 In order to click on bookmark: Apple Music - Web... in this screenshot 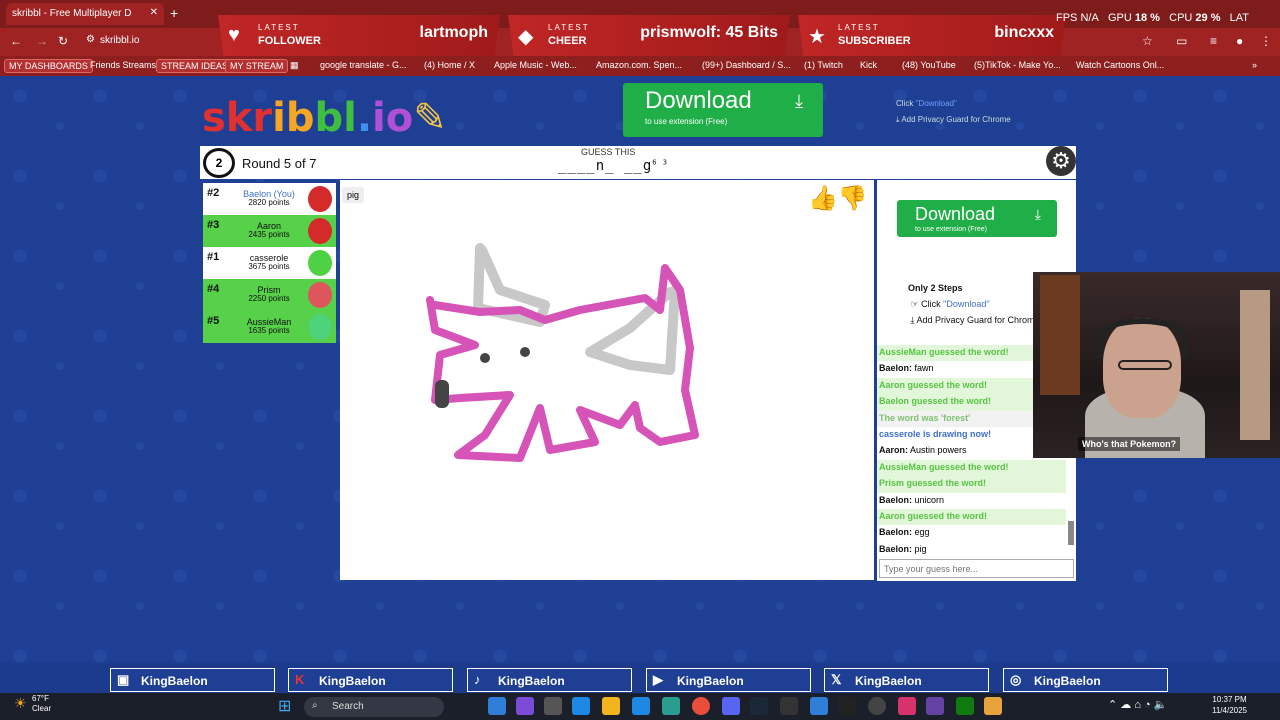, I will do `click(535, 65)`.